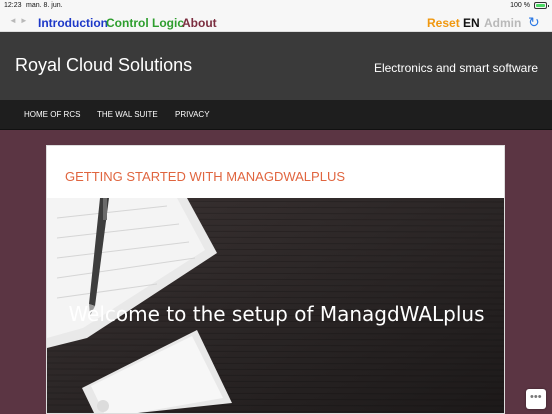 The image size is (552, 414). I want to click on nav-item-home: HOME OF RCS, so click(52, 114).